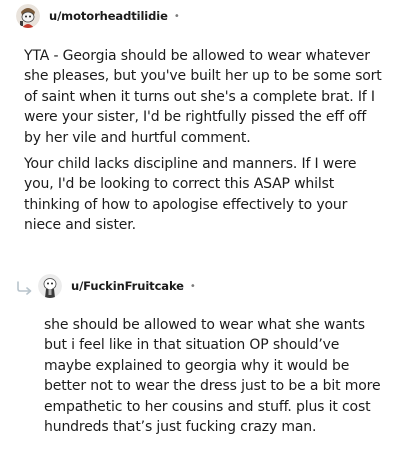 The width and height of the screenshot is (400, 464). Describe the element at coordinates (108, 16) in the screenshot. I see `username: u/motorheadtilidie` at that location.